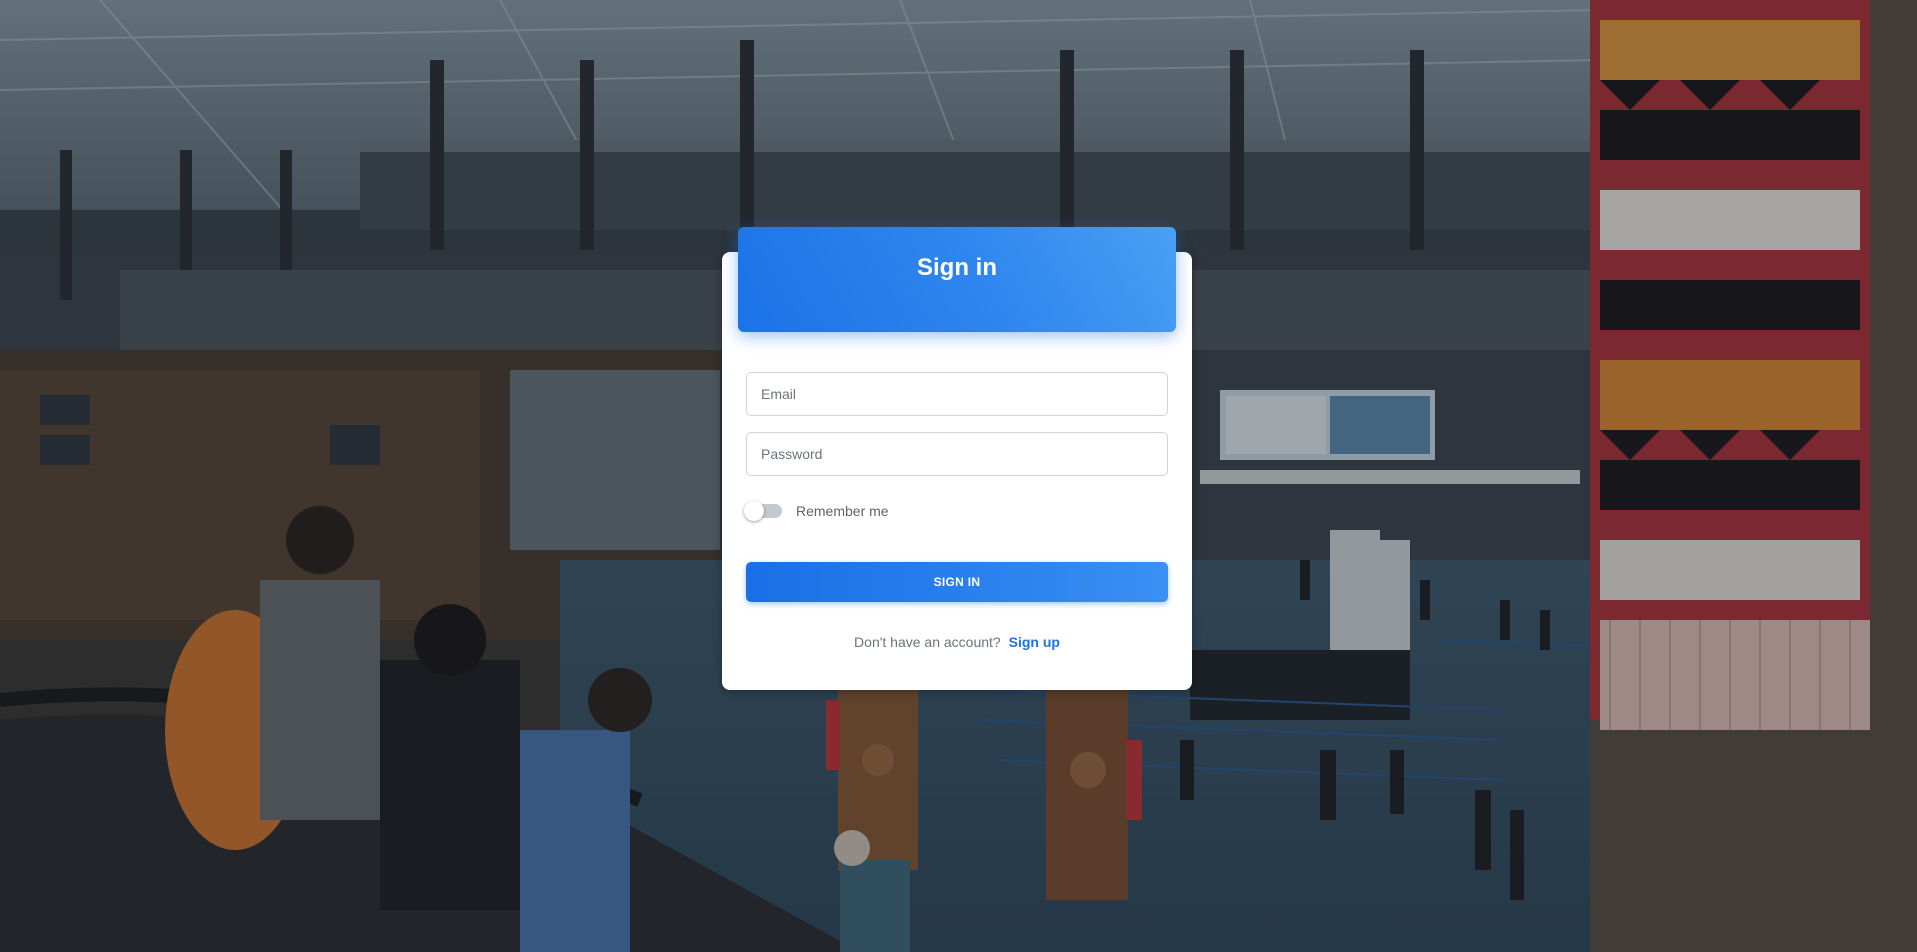 This screenshot has height=952, width=1917. Describe the element at coordinates (1034, 642) in the screenshot. I see `signup-link: Sign up` at that location.